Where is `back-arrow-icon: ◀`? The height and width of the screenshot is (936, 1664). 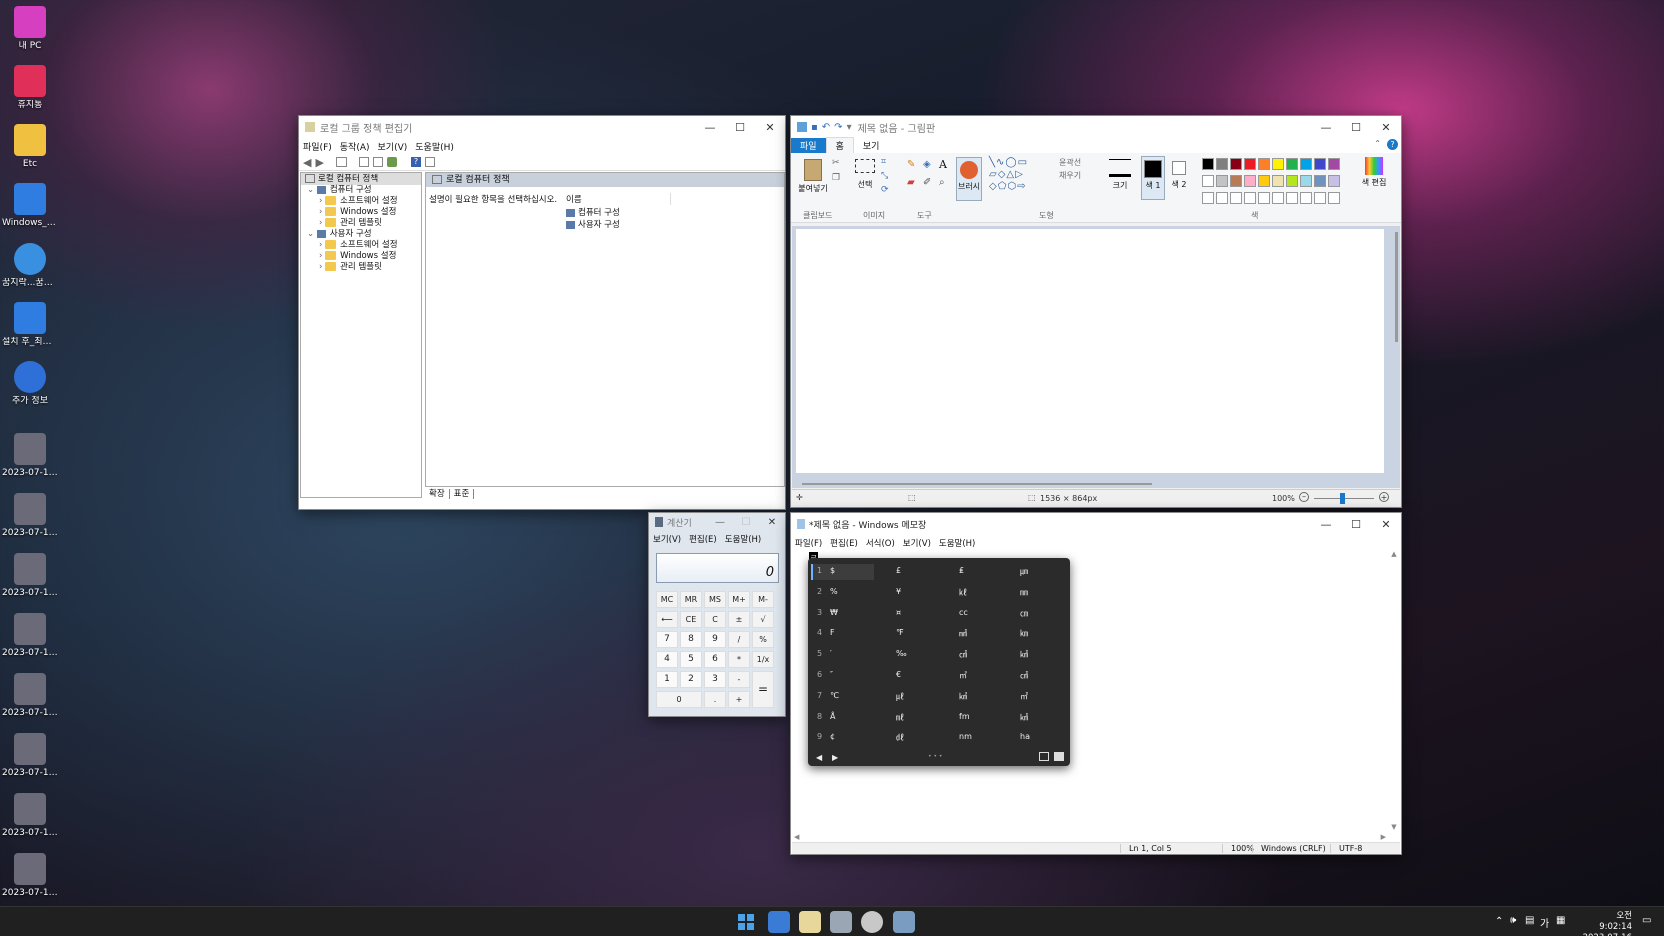
back-arrow-icon: ◀ is located at coordinates (307, 162).